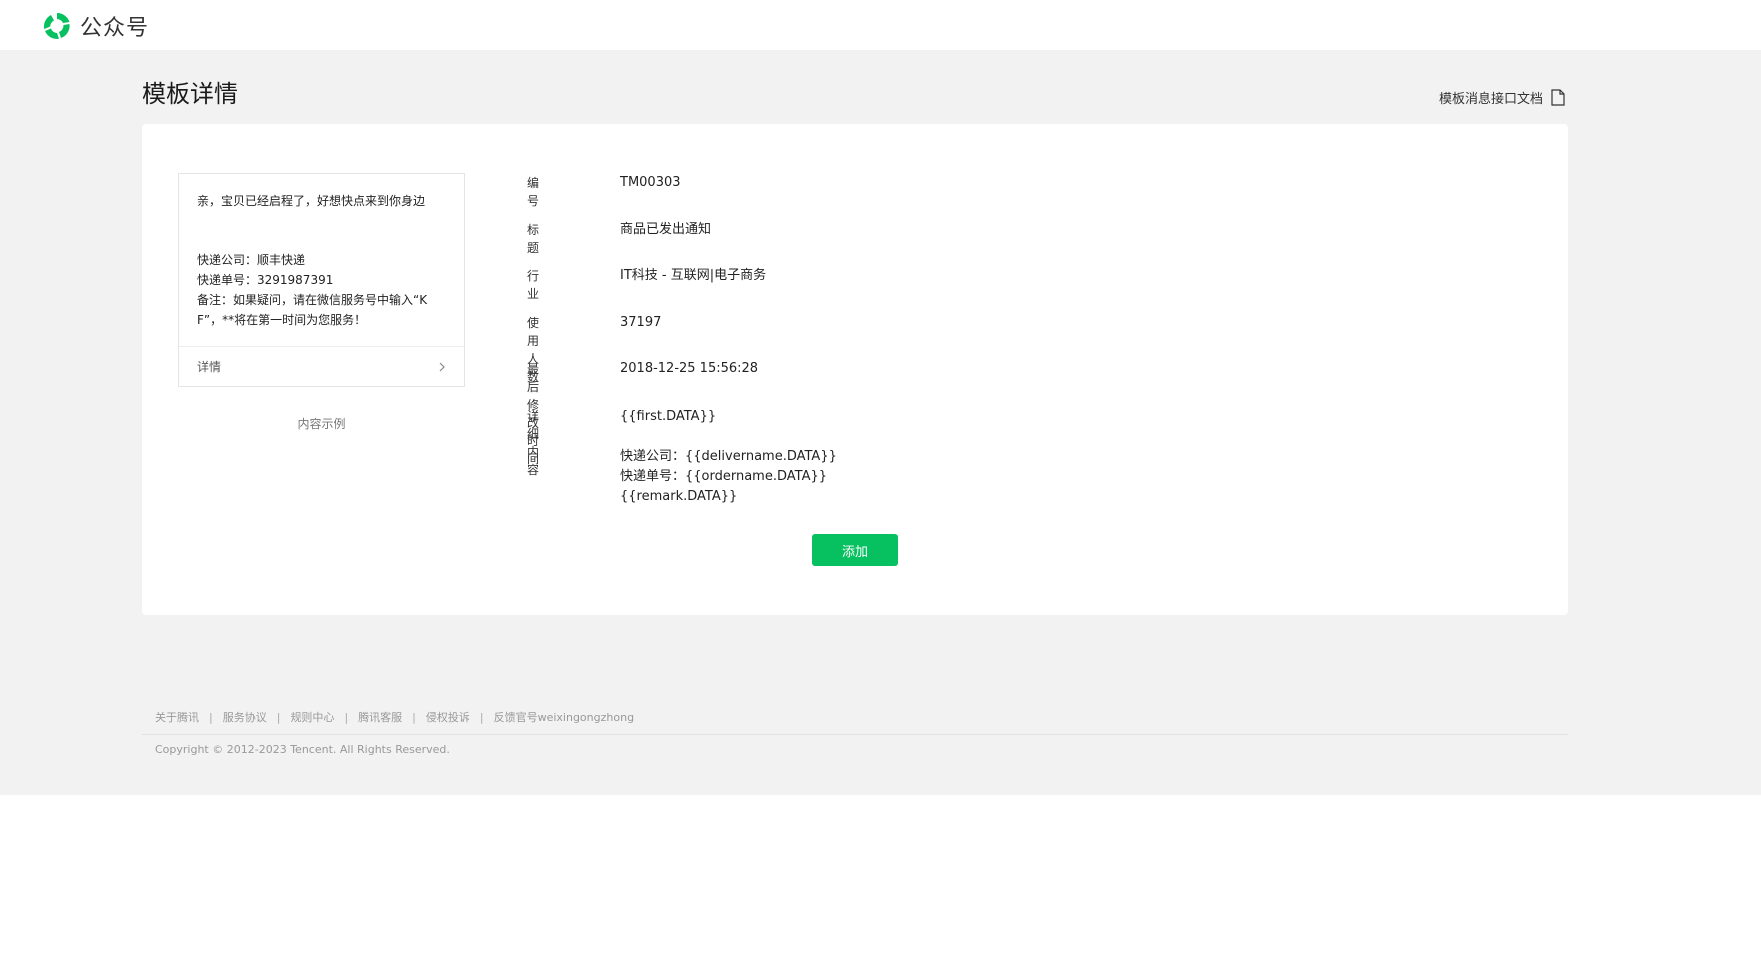 This screenshot has height=961, width=1761. What do you see at coordinates (641, 322) in the screenshot?
I see `users-value: 37197` at bounding box center [641, 322].